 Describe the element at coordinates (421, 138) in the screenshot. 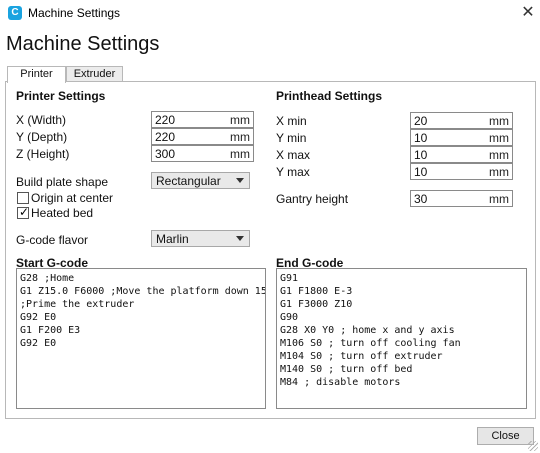

I see `y-min-value: 10` at that location.